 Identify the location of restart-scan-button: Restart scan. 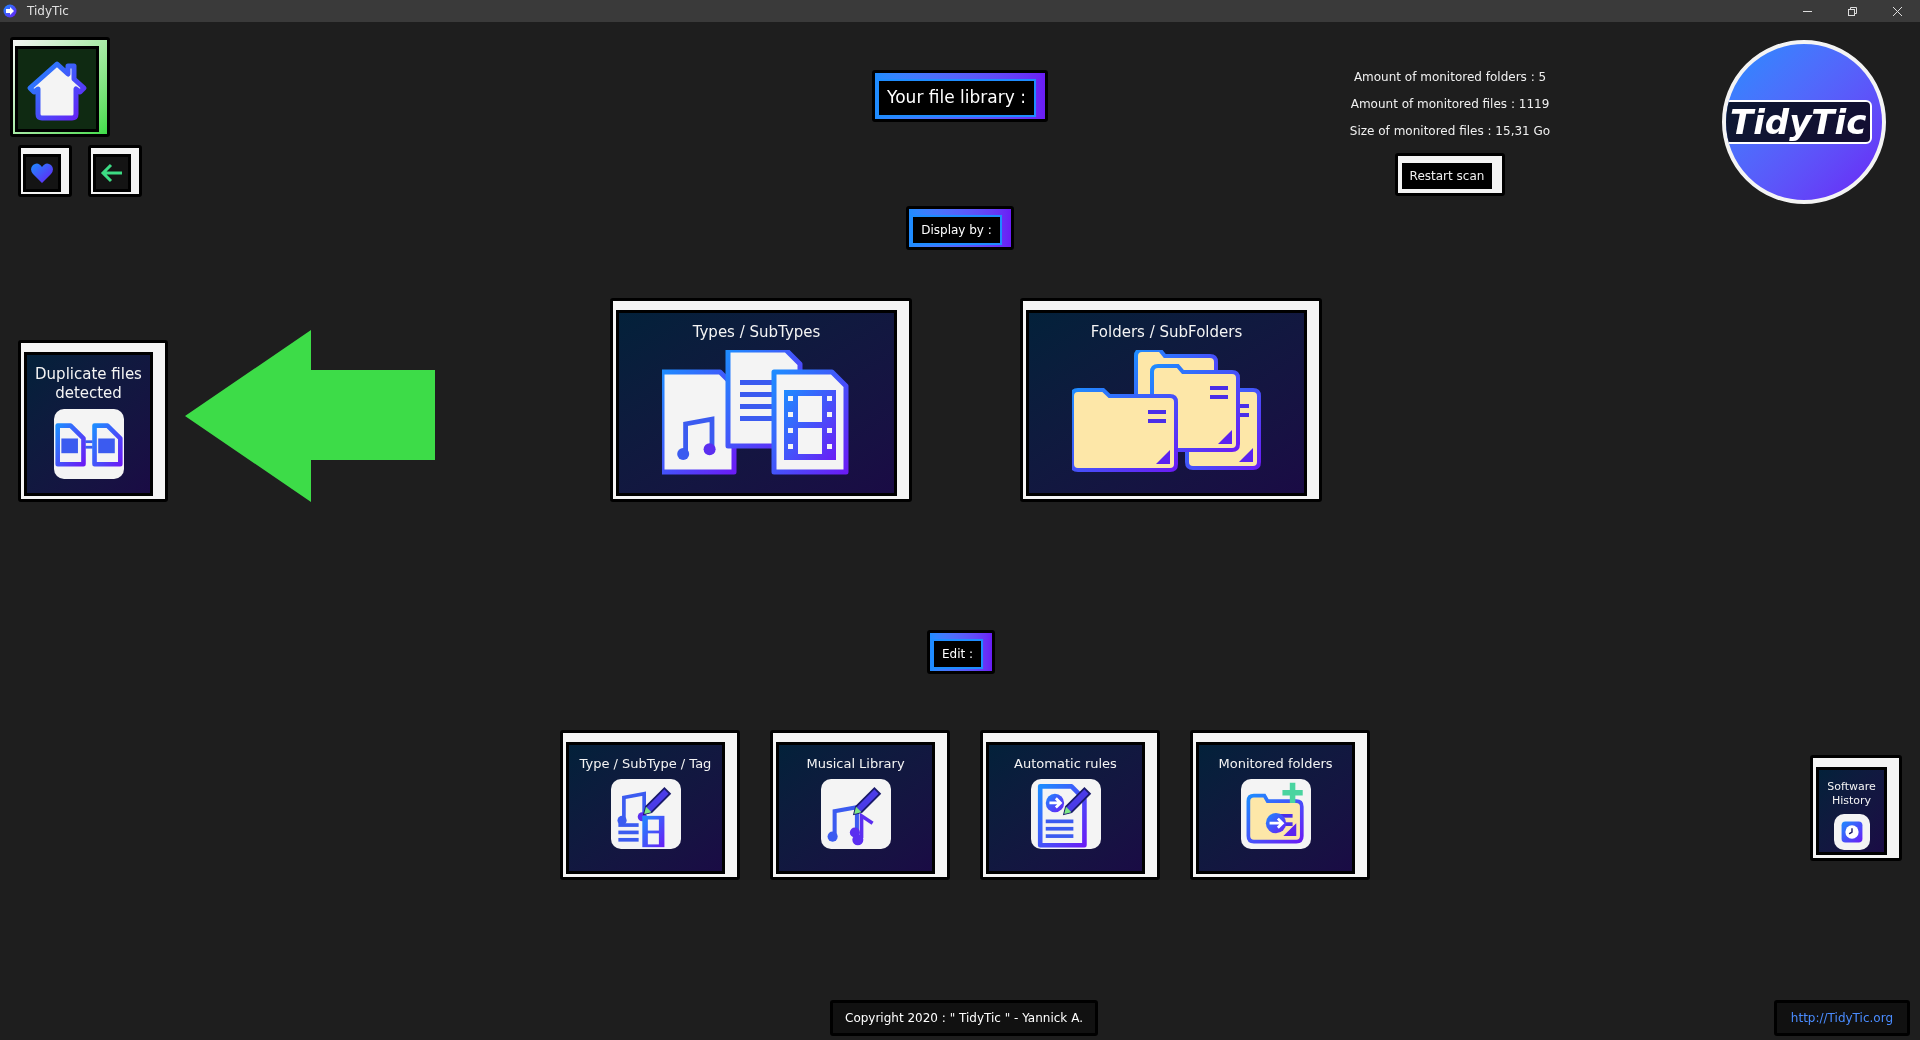
(1450, 174).